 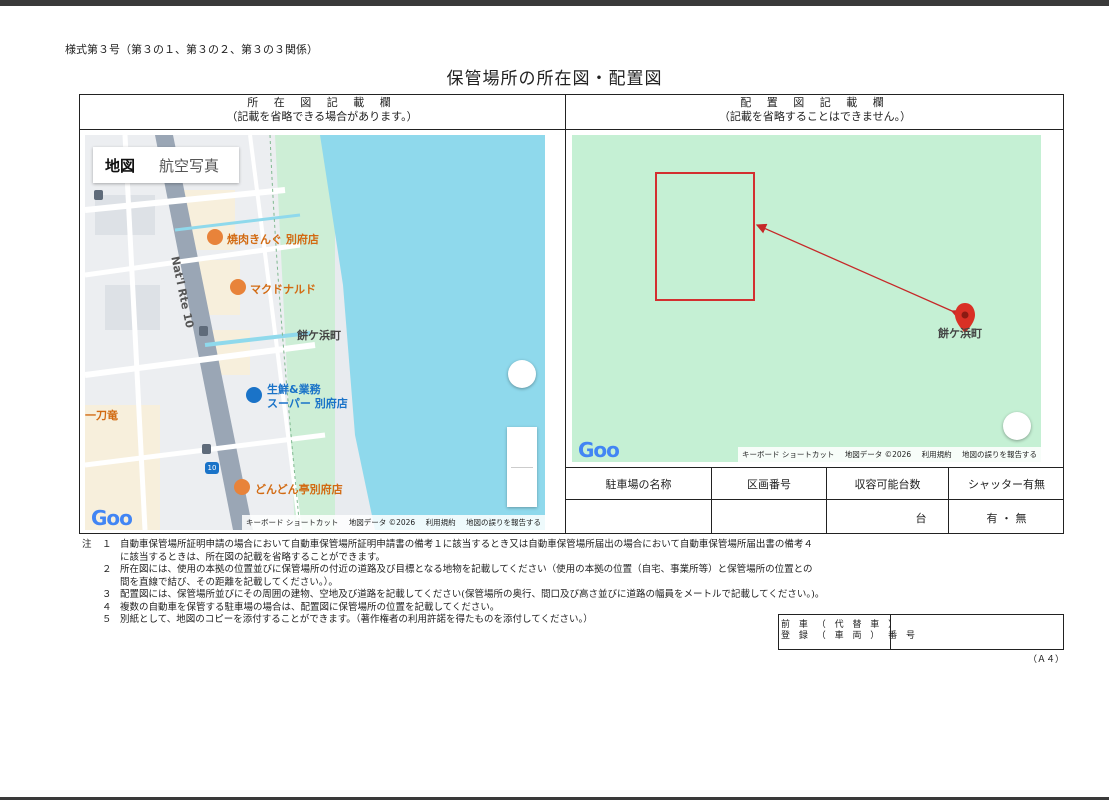 I want to click on shutter-choice: 有 ・ 無, so click(x=1006, y=518).